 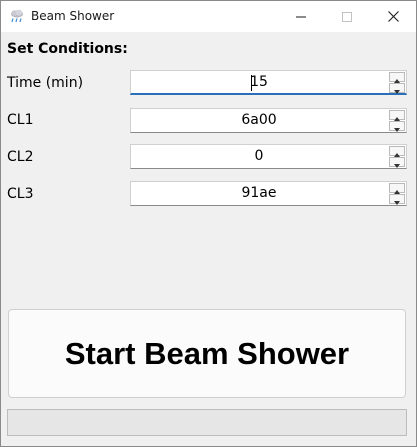 I want to click on cl3-label: CL3, so click(x=20, y=194).